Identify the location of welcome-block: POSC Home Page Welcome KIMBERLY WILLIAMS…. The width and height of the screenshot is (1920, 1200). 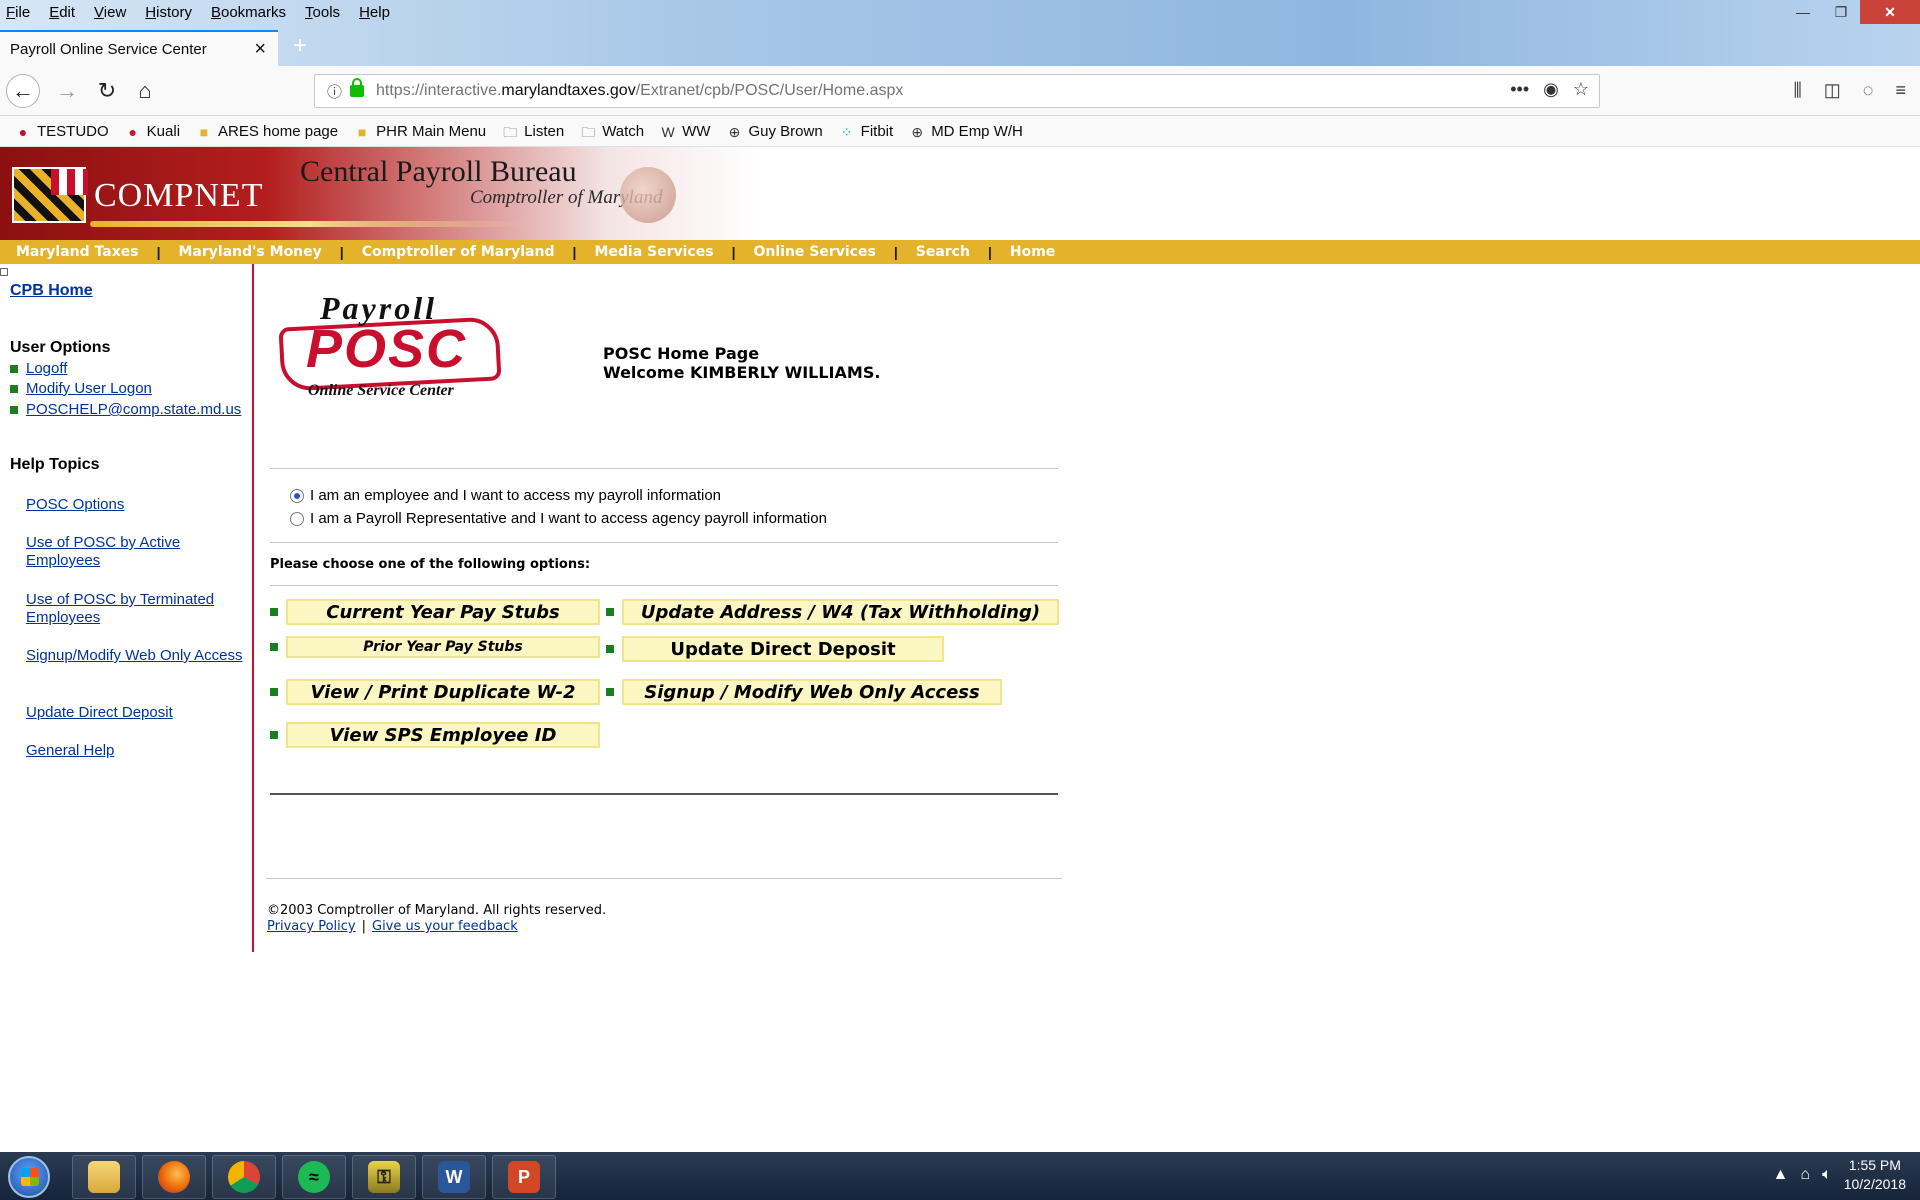
(741, 363).